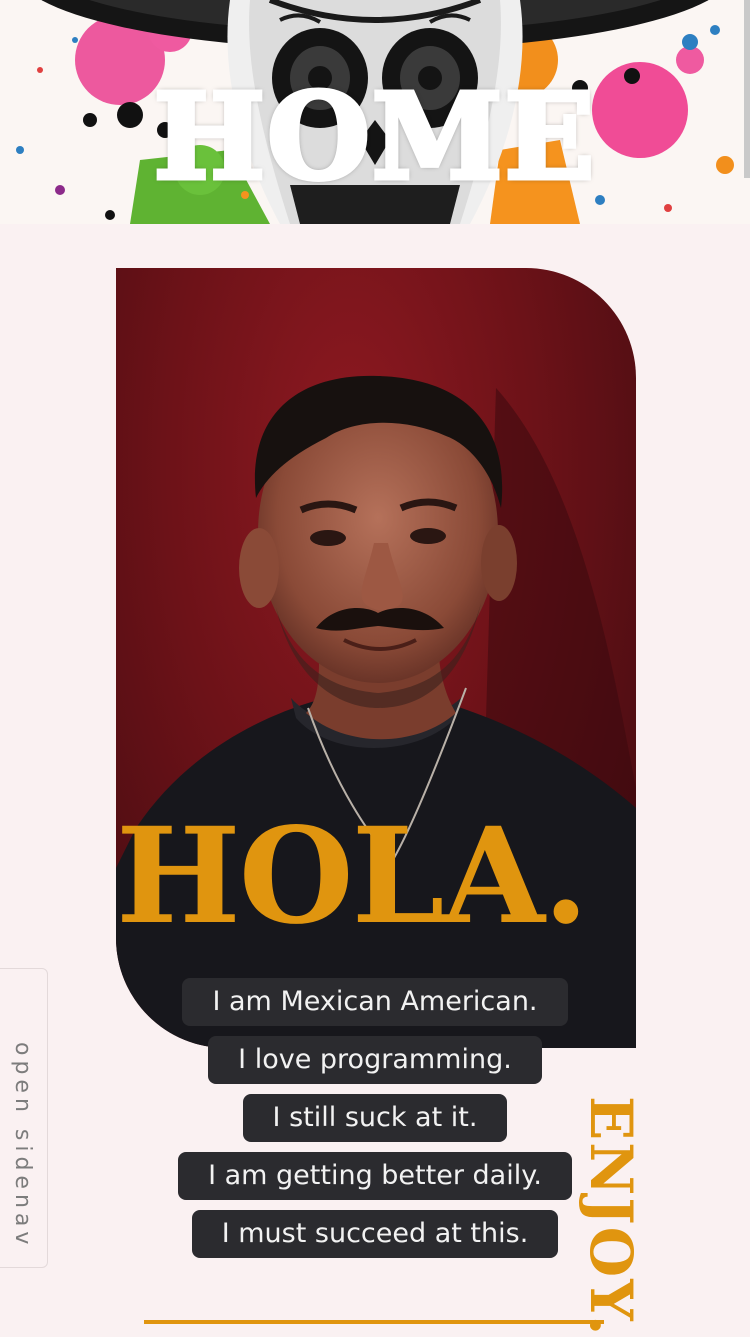 This screenshot has width=750, height=1337. Describe the element at coordinates (611, 1216) in the screenshot. I see `enjoy-heading: ENJOY.` at that location.